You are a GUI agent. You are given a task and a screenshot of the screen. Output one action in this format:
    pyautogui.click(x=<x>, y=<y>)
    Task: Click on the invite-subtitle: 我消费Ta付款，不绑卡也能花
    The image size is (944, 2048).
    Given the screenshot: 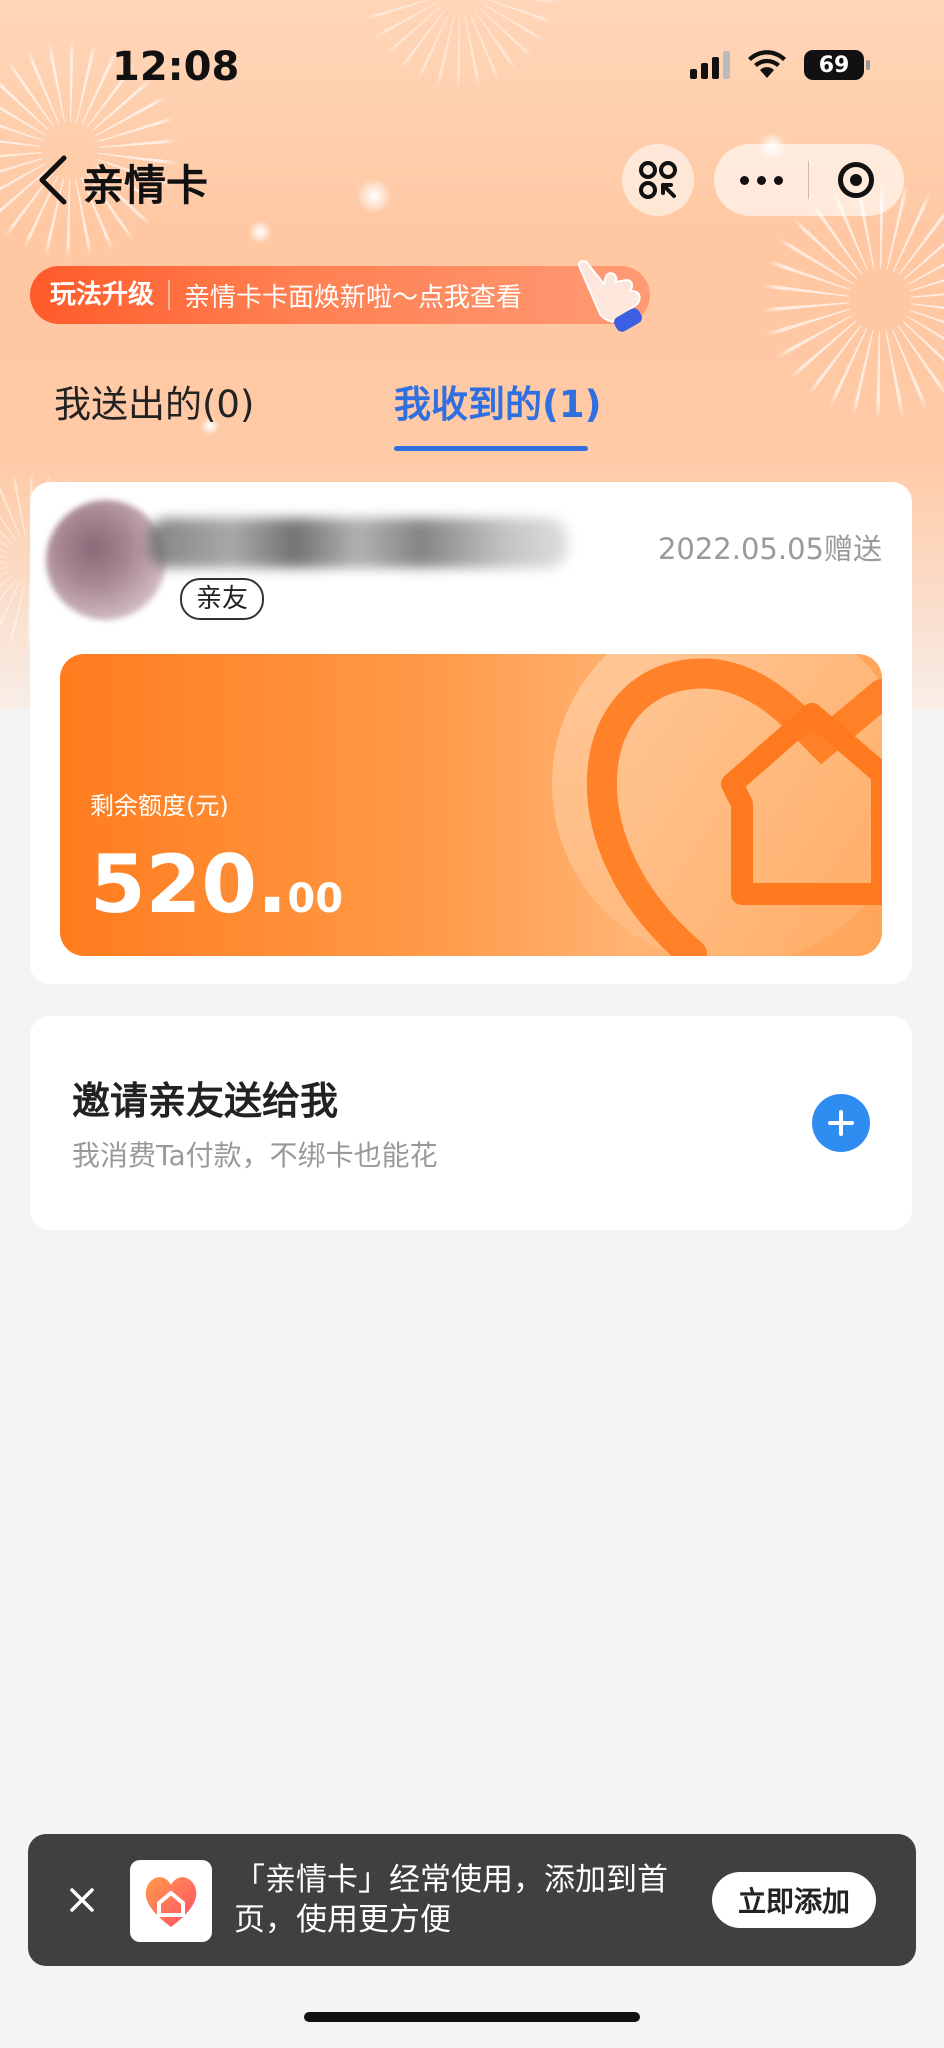 What is the action you would take?
    pyautogui.click(x=255, y=1155)
    